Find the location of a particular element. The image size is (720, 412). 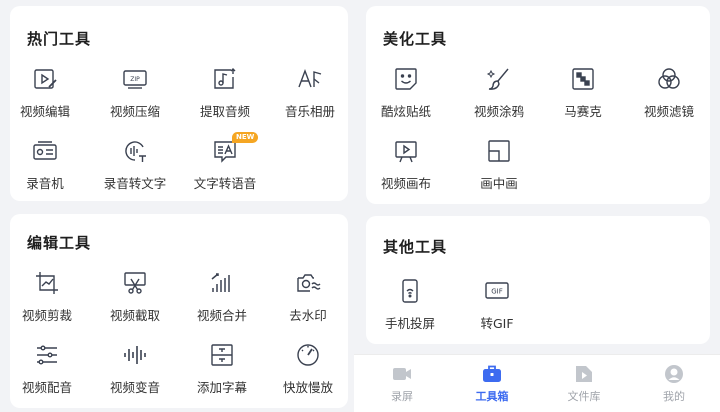

speech-to-text-icon is located at coordinates (135, 151).